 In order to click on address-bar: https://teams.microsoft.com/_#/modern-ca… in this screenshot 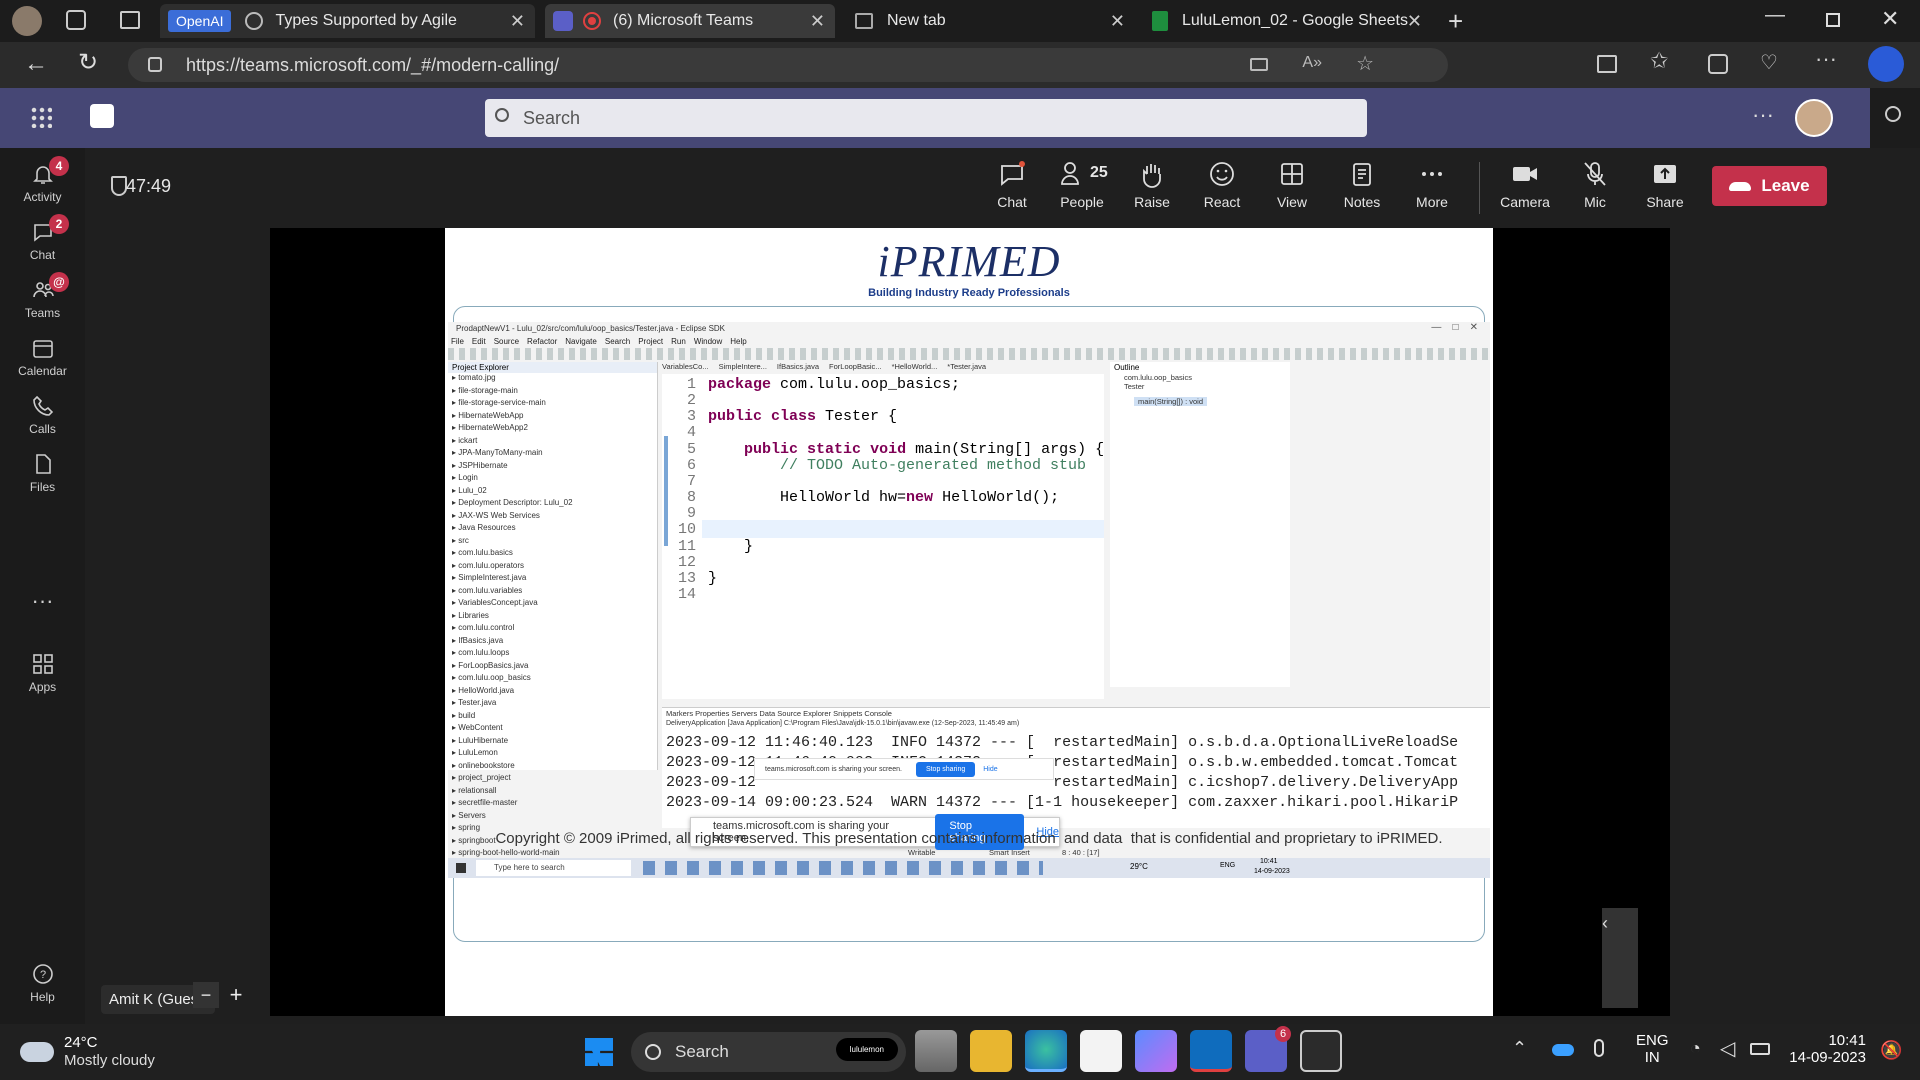, I will do `click(788, 65)`.